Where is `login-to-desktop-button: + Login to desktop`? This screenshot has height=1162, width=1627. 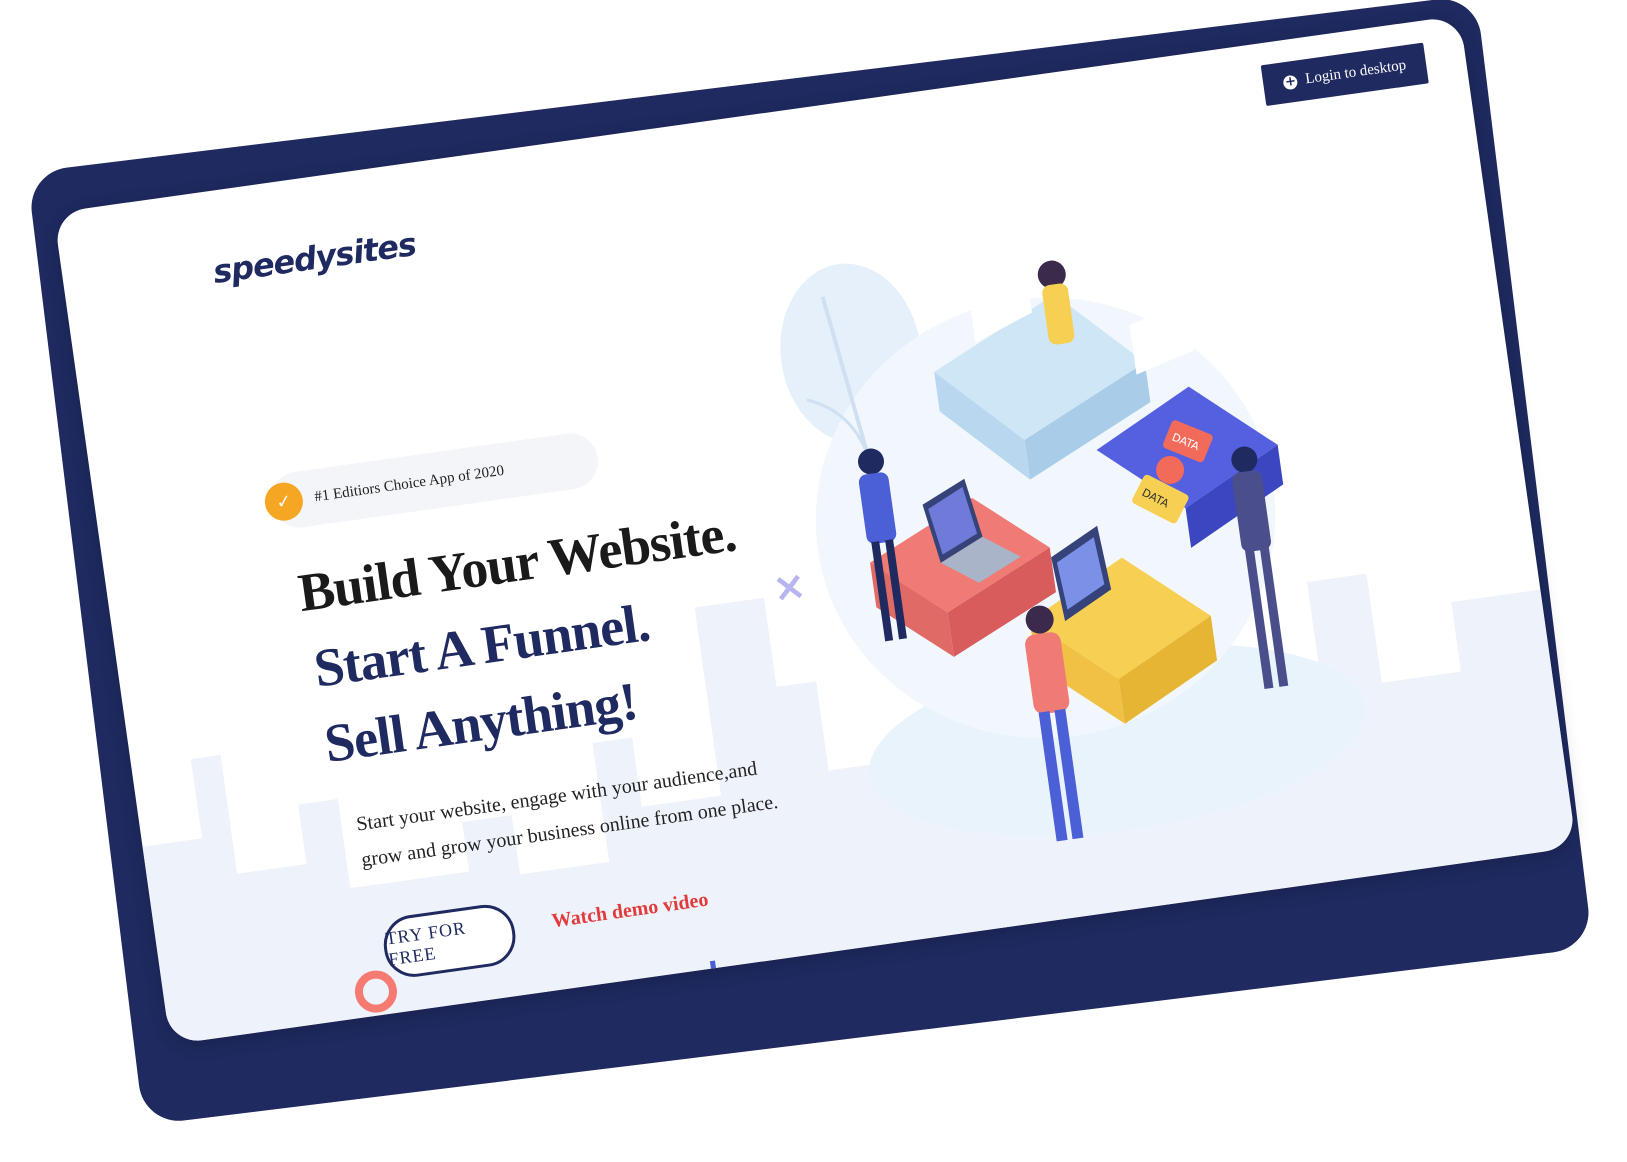 login-to-desktop-button: + Login to desktop is located at coordinates (1345, 74).